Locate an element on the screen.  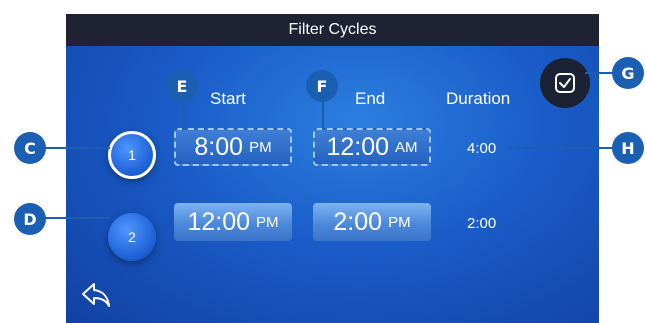
cycle-2-end-time-value: 2:00 is located at coordinates (358, 221).